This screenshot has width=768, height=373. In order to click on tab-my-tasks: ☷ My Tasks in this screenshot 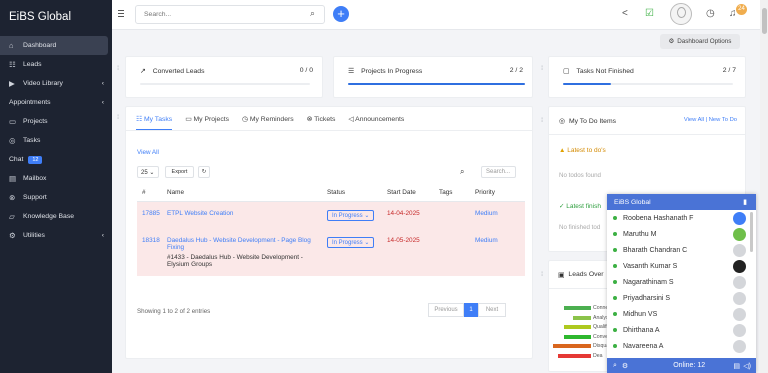, I will do `click(154, 122)`.